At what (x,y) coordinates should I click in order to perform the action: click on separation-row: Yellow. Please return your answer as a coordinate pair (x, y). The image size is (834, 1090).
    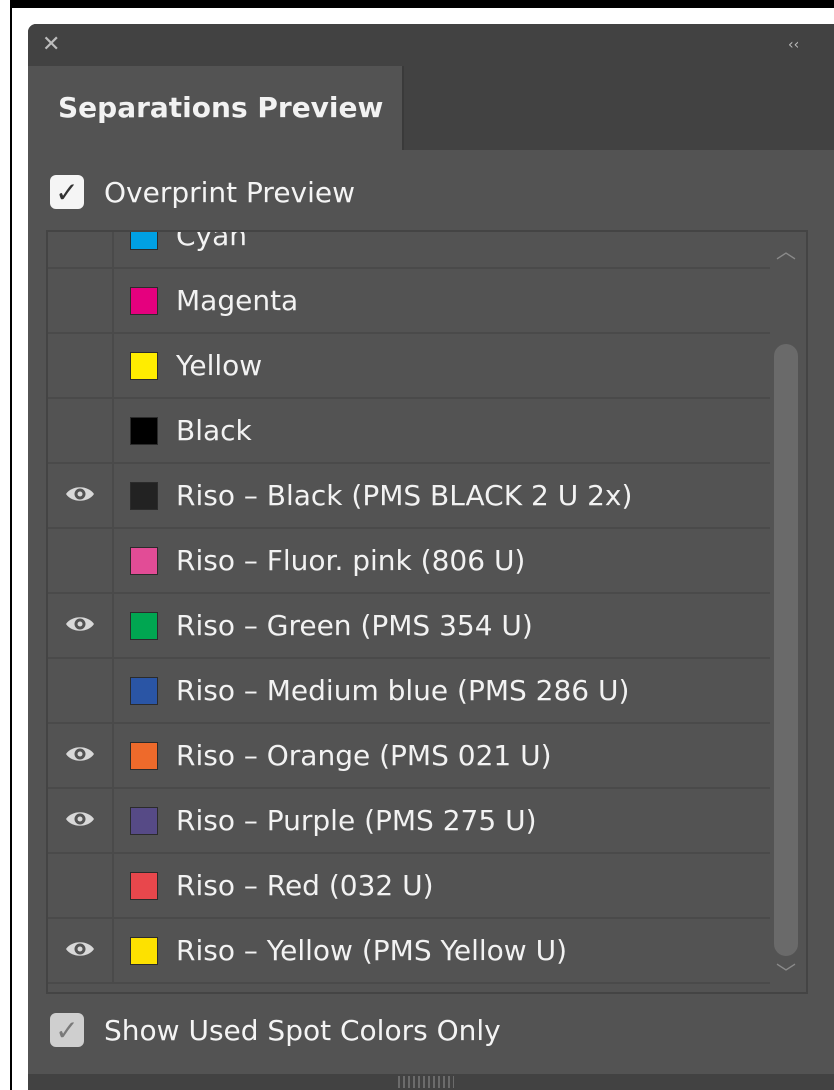
    Looking at the image, I should click on (409, 366).